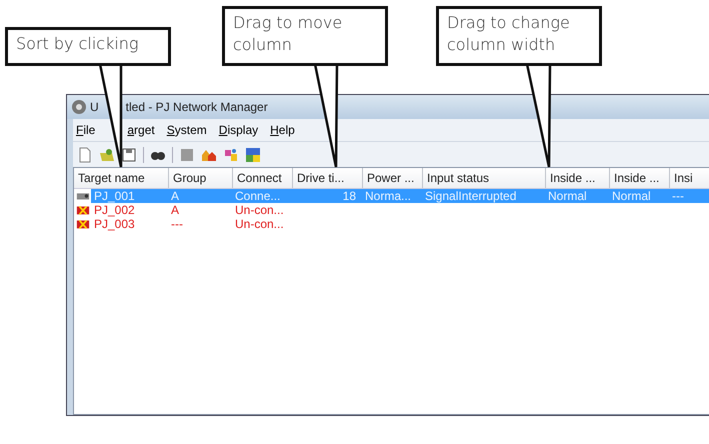  Describe the element at coordinates (121, 178) in the screenshot. I see `column-header: Target name` at that location.